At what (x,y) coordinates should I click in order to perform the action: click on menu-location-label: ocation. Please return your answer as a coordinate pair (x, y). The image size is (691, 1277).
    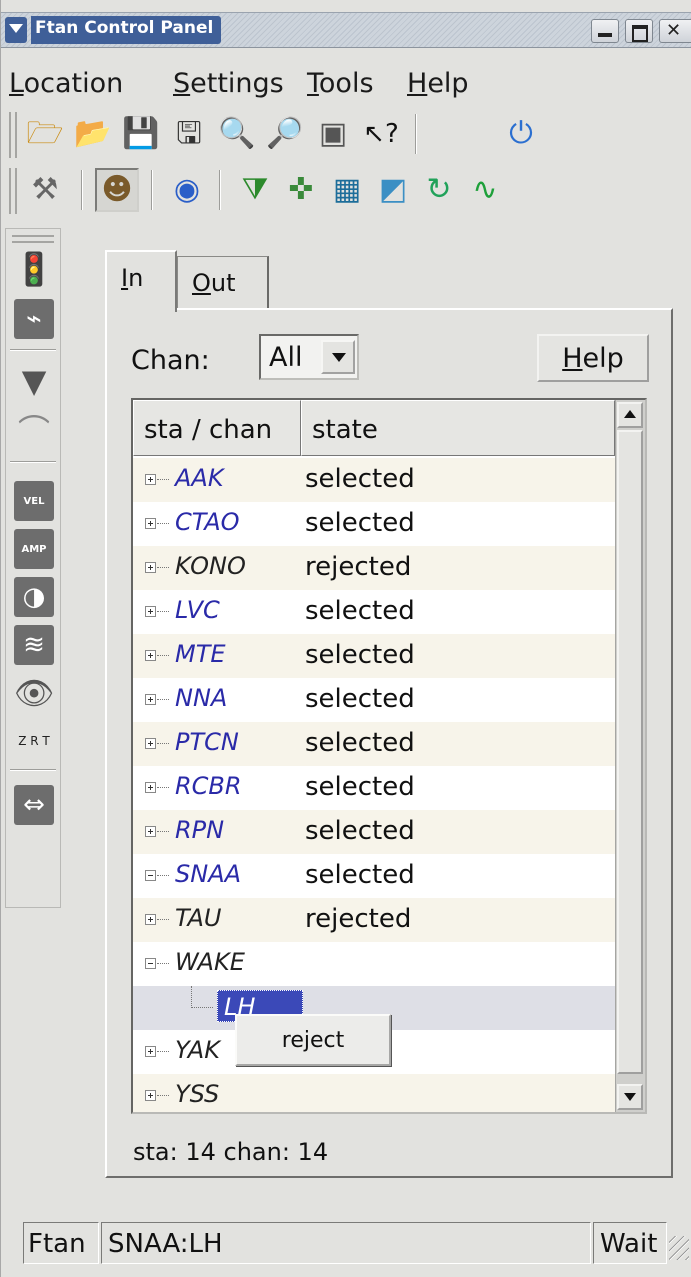
    Looking at the image, I should click on (73, 83).